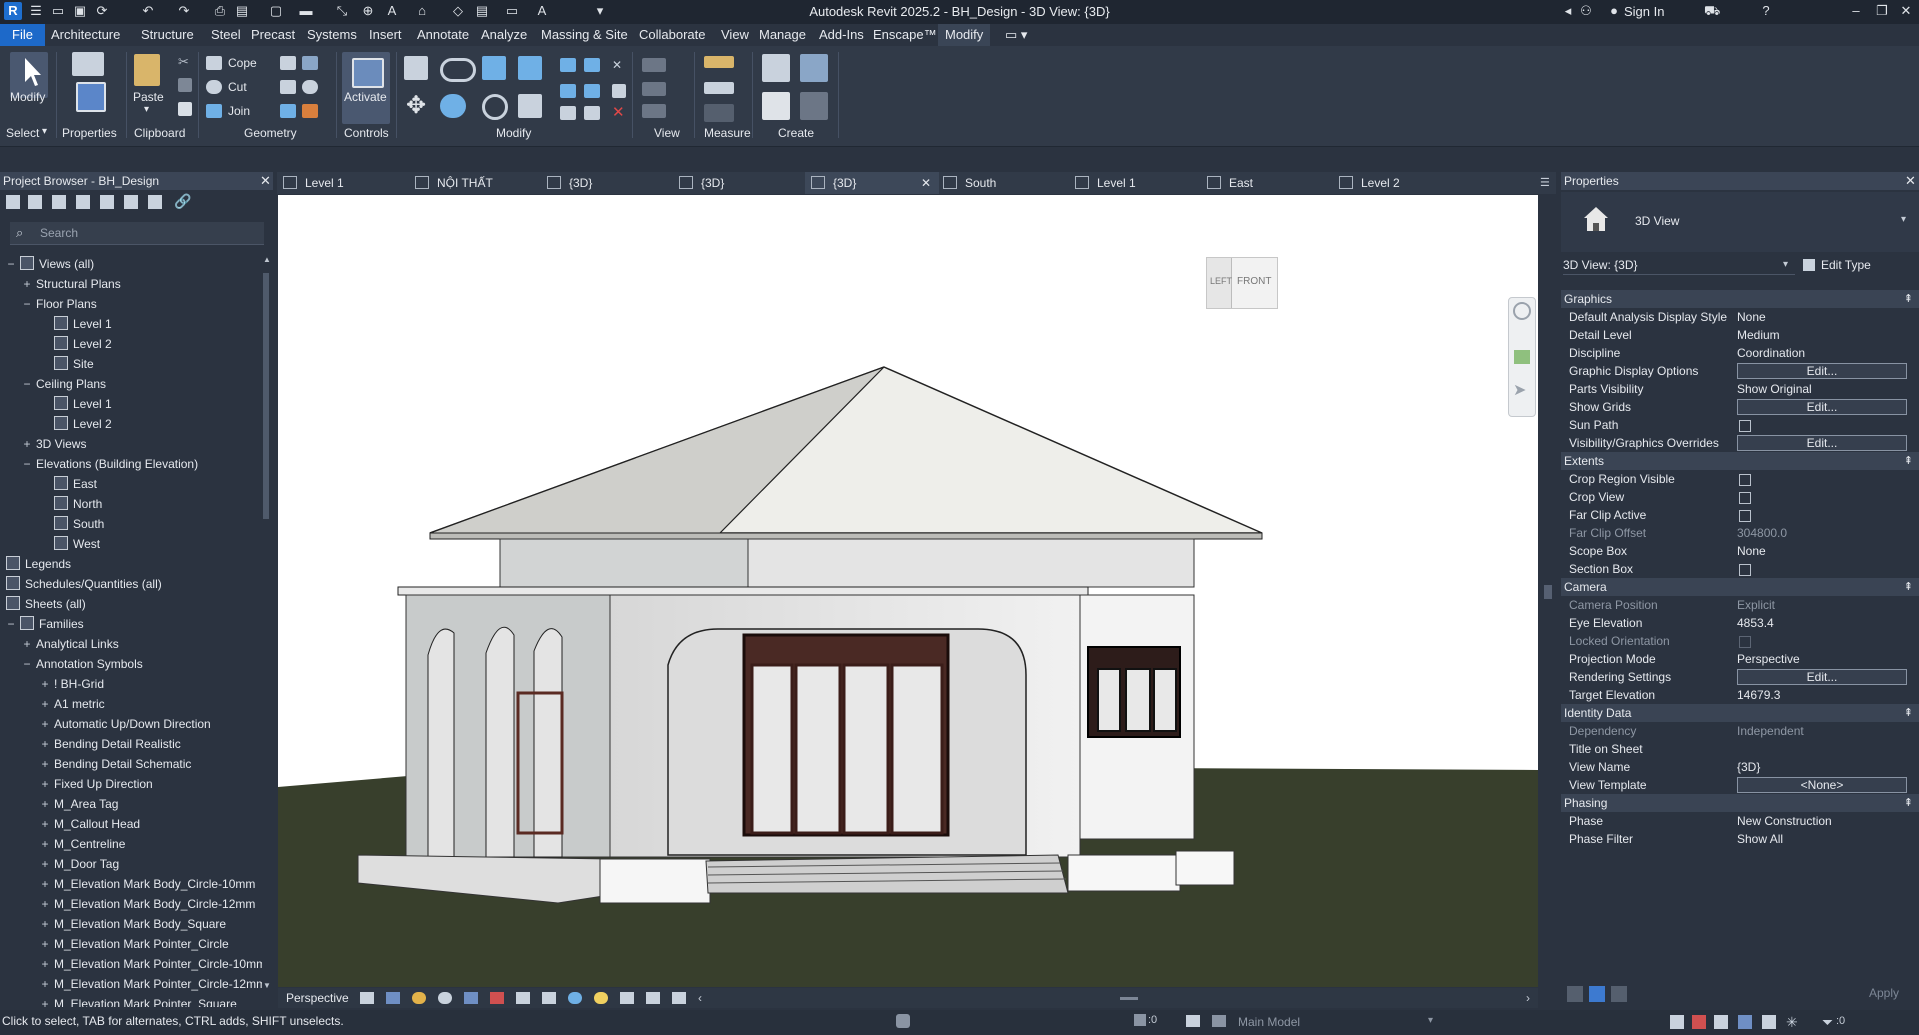 Image resolution: width=1919 pixels, height=1035 pixels. What do you see at coordinates (1614, 11) in the screenshot?
I see `user-icon: ●` at bounding box center [1614, 11].